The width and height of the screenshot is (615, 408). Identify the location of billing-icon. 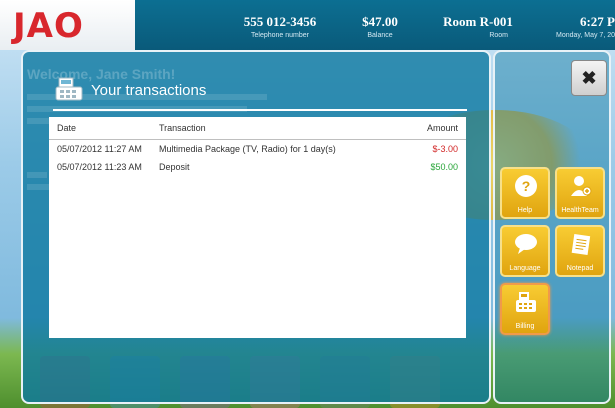
(526, 302).